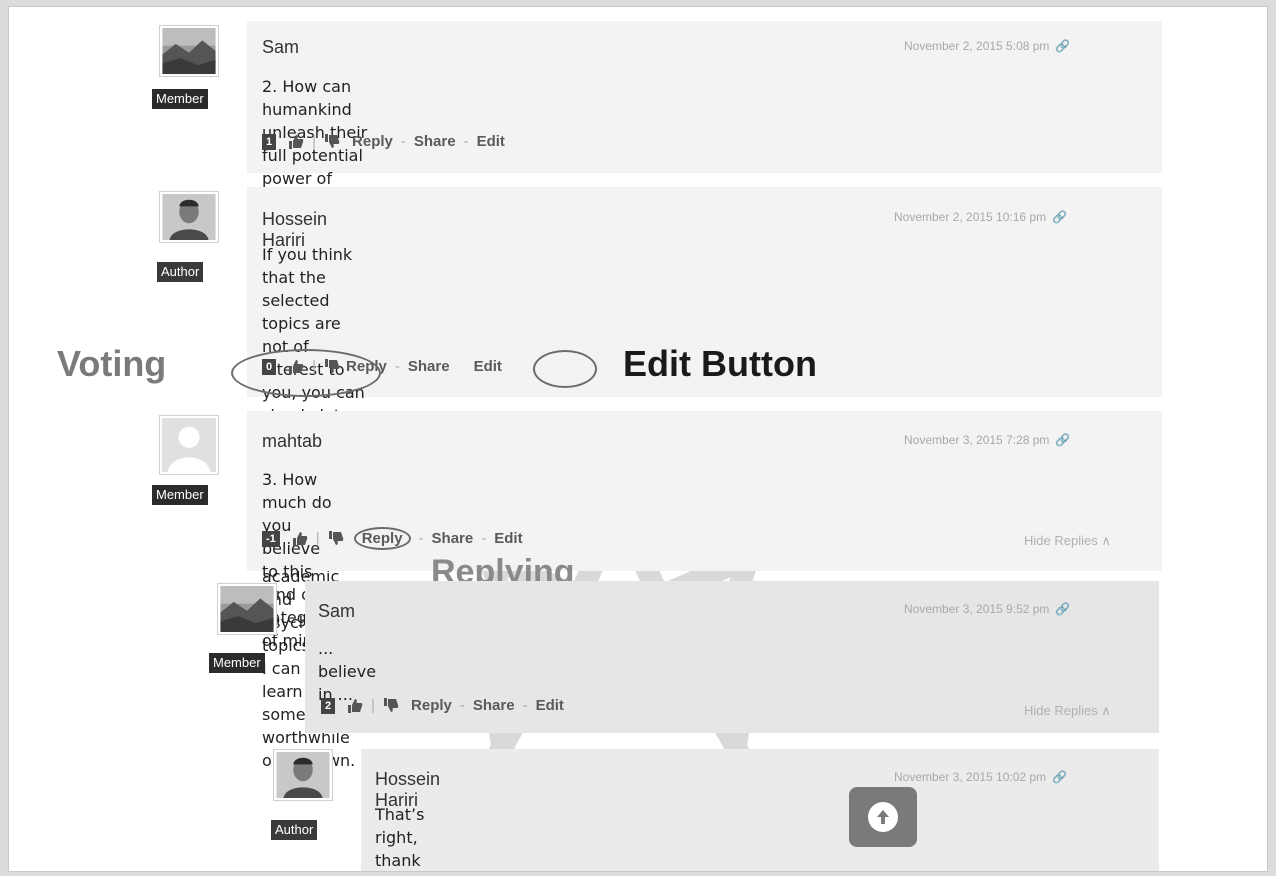  What do you see at coordinates (328, 705) in the screenshot?
I see `vote-count: 2` at bounding box center [328, 705].